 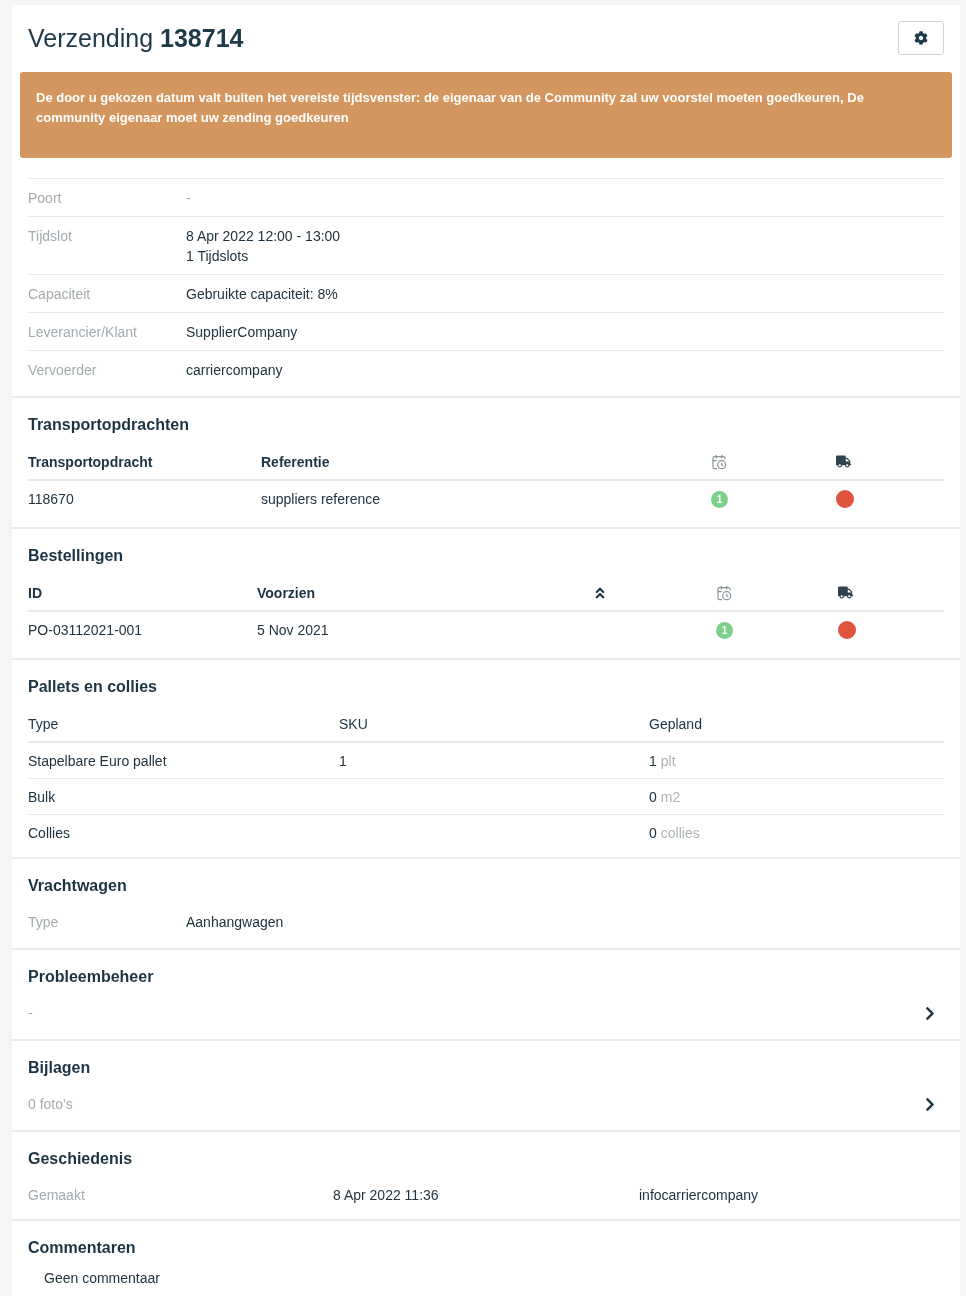 I want to click on section-title: Bestellingen, so click(x=76, y=556).